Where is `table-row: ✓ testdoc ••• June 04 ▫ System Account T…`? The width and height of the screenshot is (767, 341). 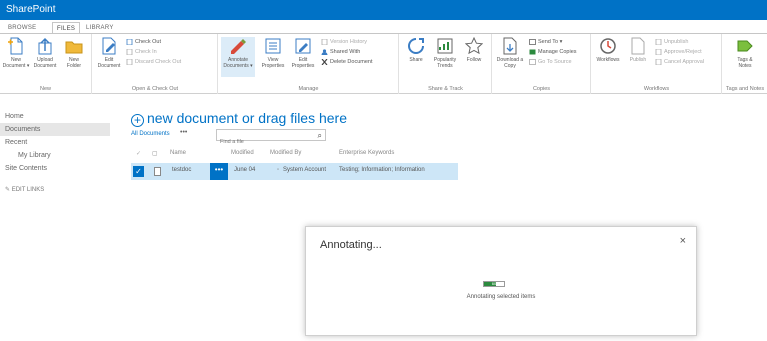
table-row: ✓ testdoc ••• June 04 ▫ System Account T… is located at coordinates (294, 171).